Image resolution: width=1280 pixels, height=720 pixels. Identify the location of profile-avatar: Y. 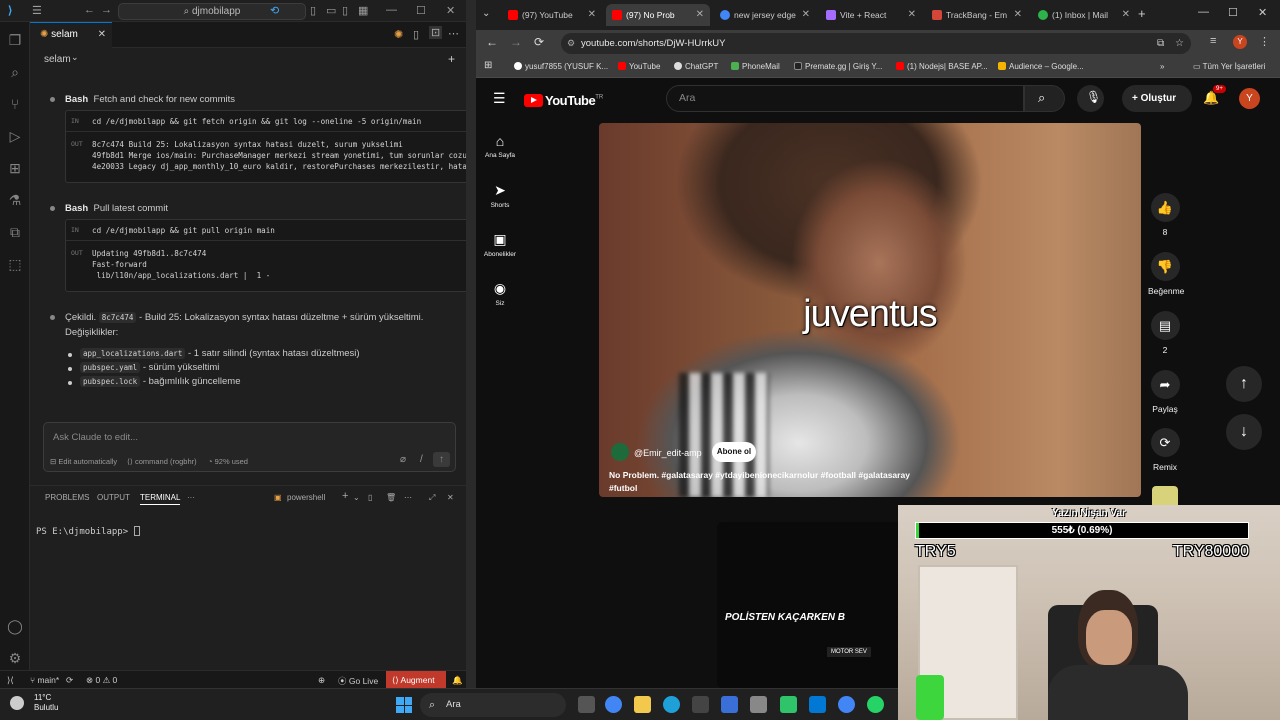
(1240, 42).